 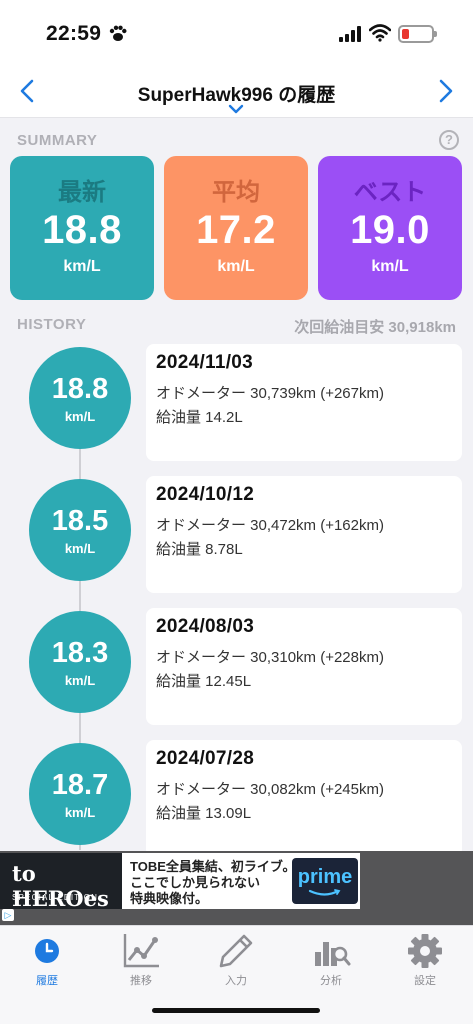 I want to click on bar-chart-search-icon, so click(x=333, y=954).